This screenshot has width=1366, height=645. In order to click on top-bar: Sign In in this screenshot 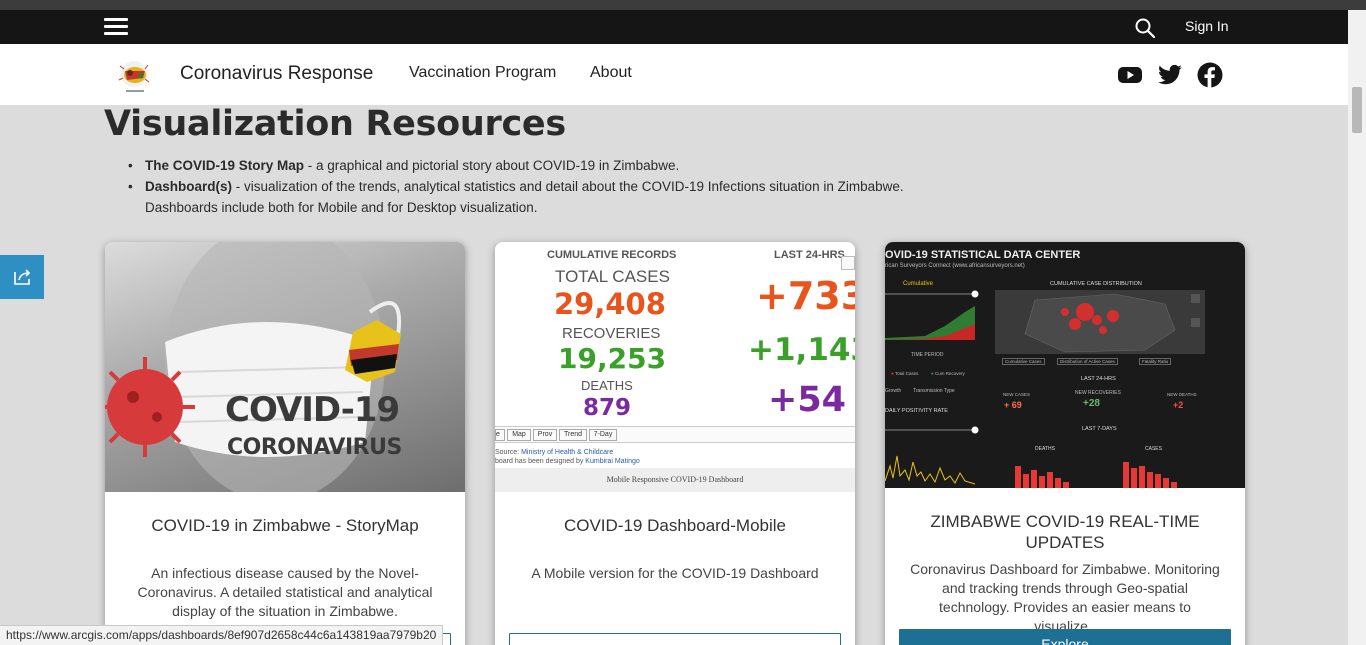, I will do `click(674, 27)`.